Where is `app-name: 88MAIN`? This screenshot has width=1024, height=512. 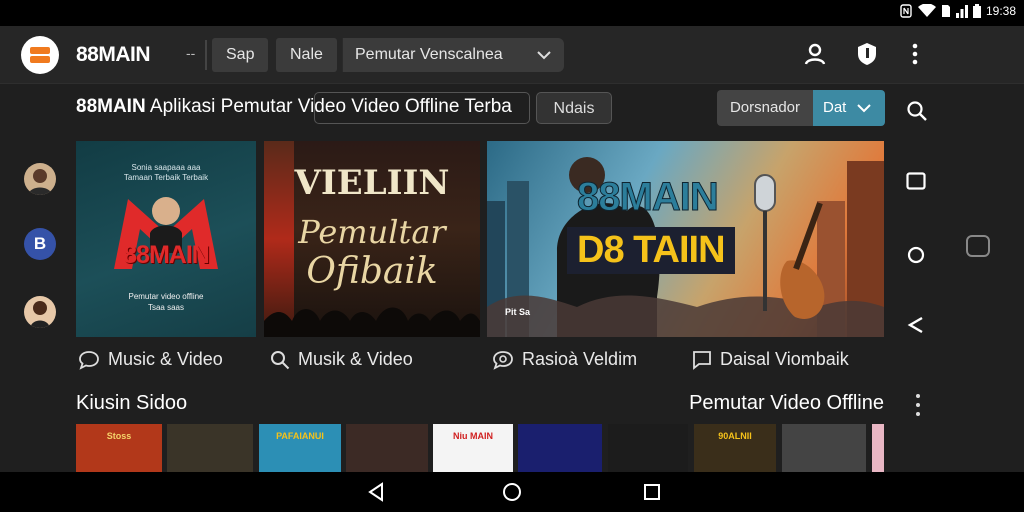
app-name: 88MAIN is located at coordinates (113, 54).